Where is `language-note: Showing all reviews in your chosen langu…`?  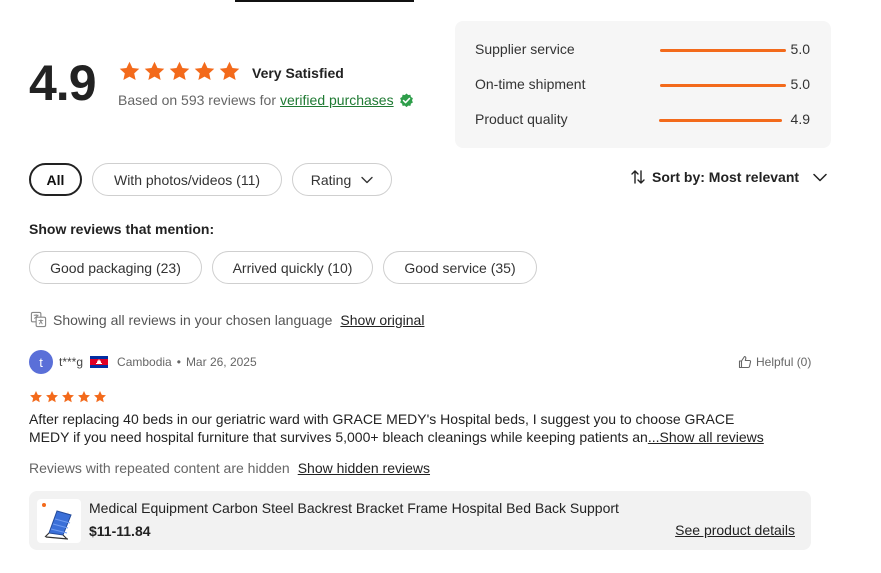
language-note: Showing all reviews in your chosen langu… is located at coordinates (227, 319).